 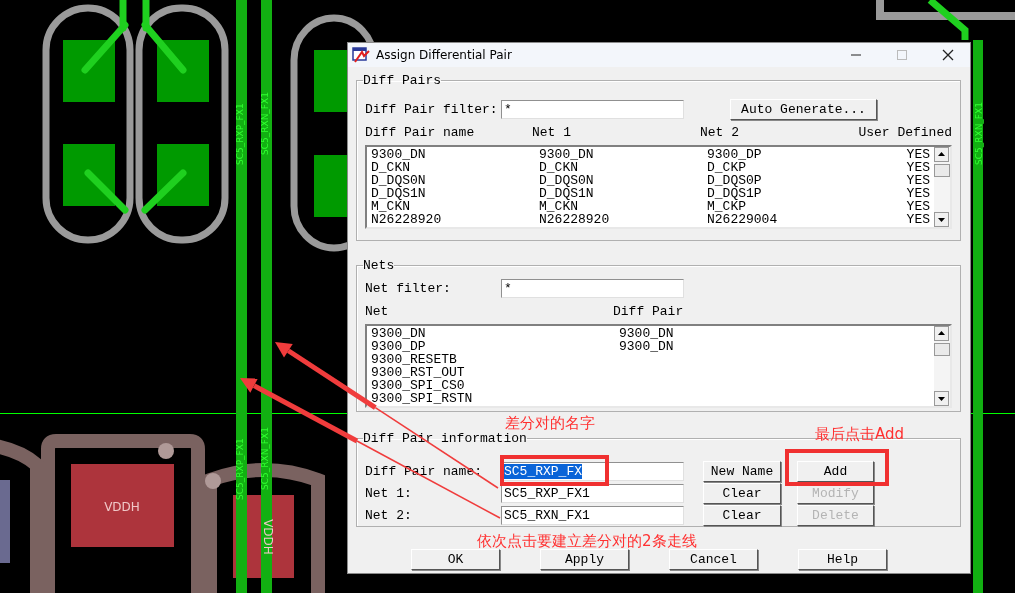 What do you see at coordinates (807, 180) in the screenshot?
I see `list-cell: D_DQS0P` at bounding box center [807, 180].